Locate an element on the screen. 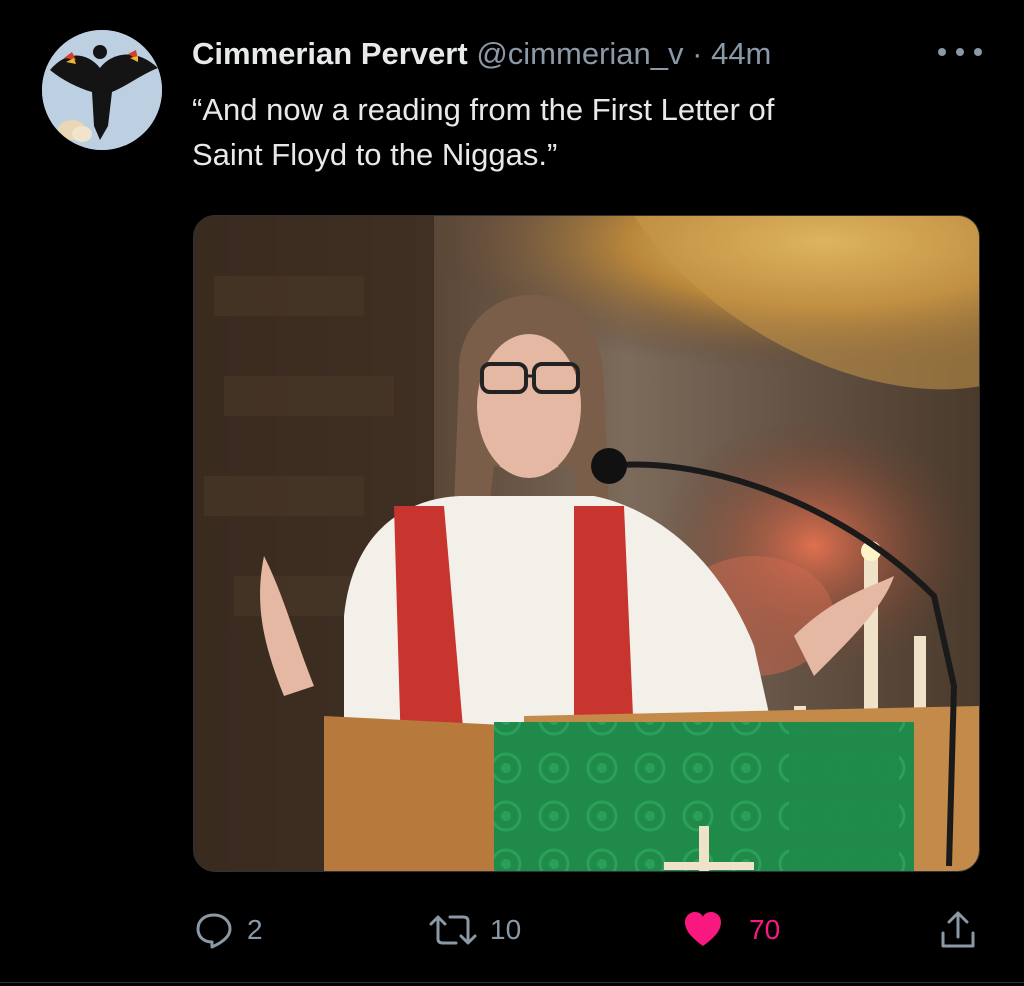  blackbird-icon is located at coordinates (102, 90).